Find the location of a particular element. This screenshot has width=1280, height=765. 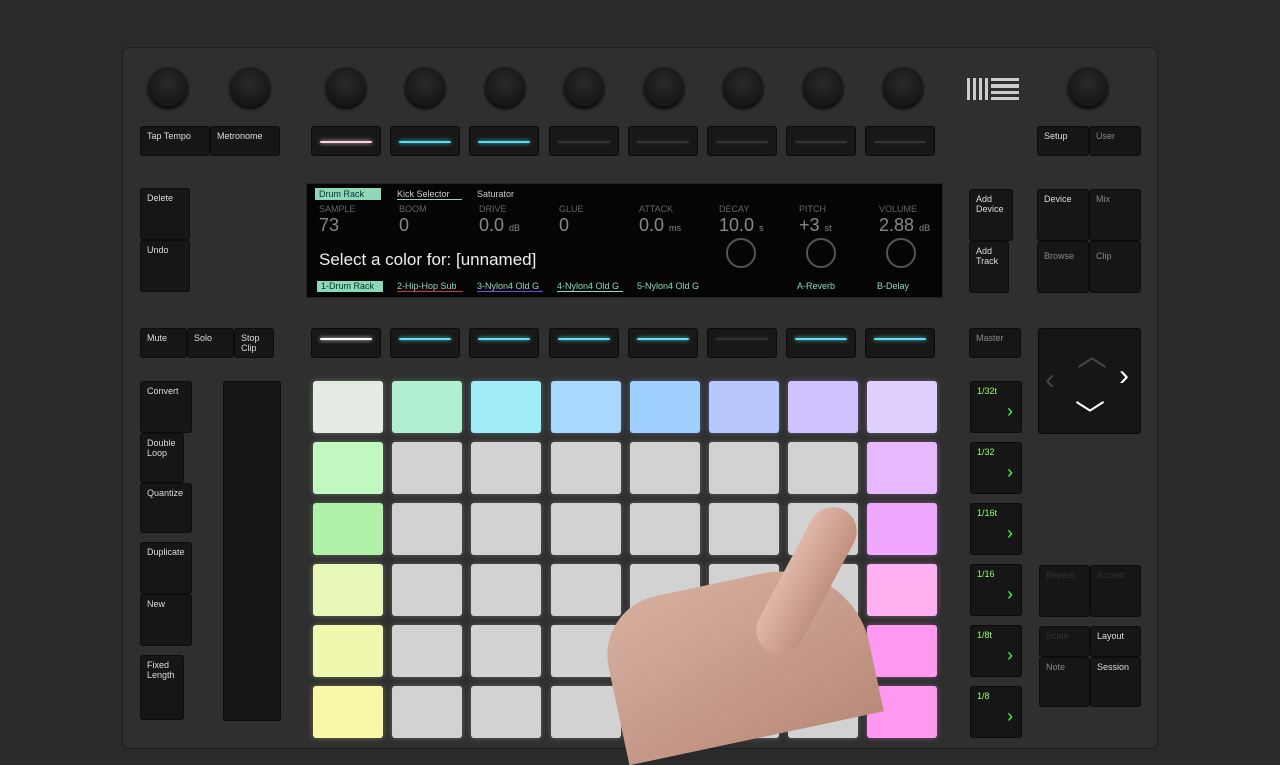

display-tab-kick-selector: Kick Selector is located at coordinates (429, 194).